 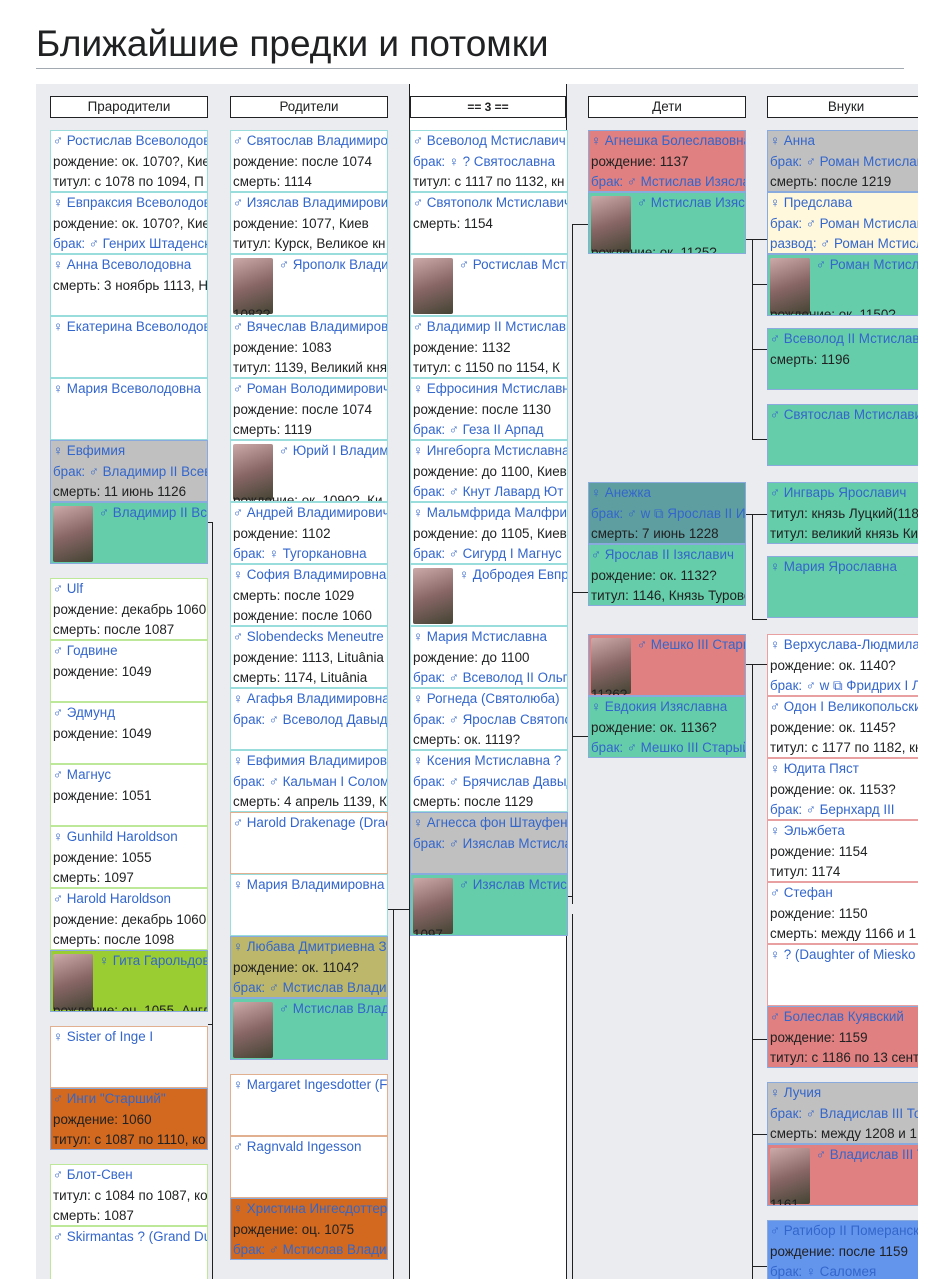 What do you see at coordinates (844, 567) in the screenshot?
I see `person-name-link: ♀ Мария Ярославна` at bounding box center [844, 567].